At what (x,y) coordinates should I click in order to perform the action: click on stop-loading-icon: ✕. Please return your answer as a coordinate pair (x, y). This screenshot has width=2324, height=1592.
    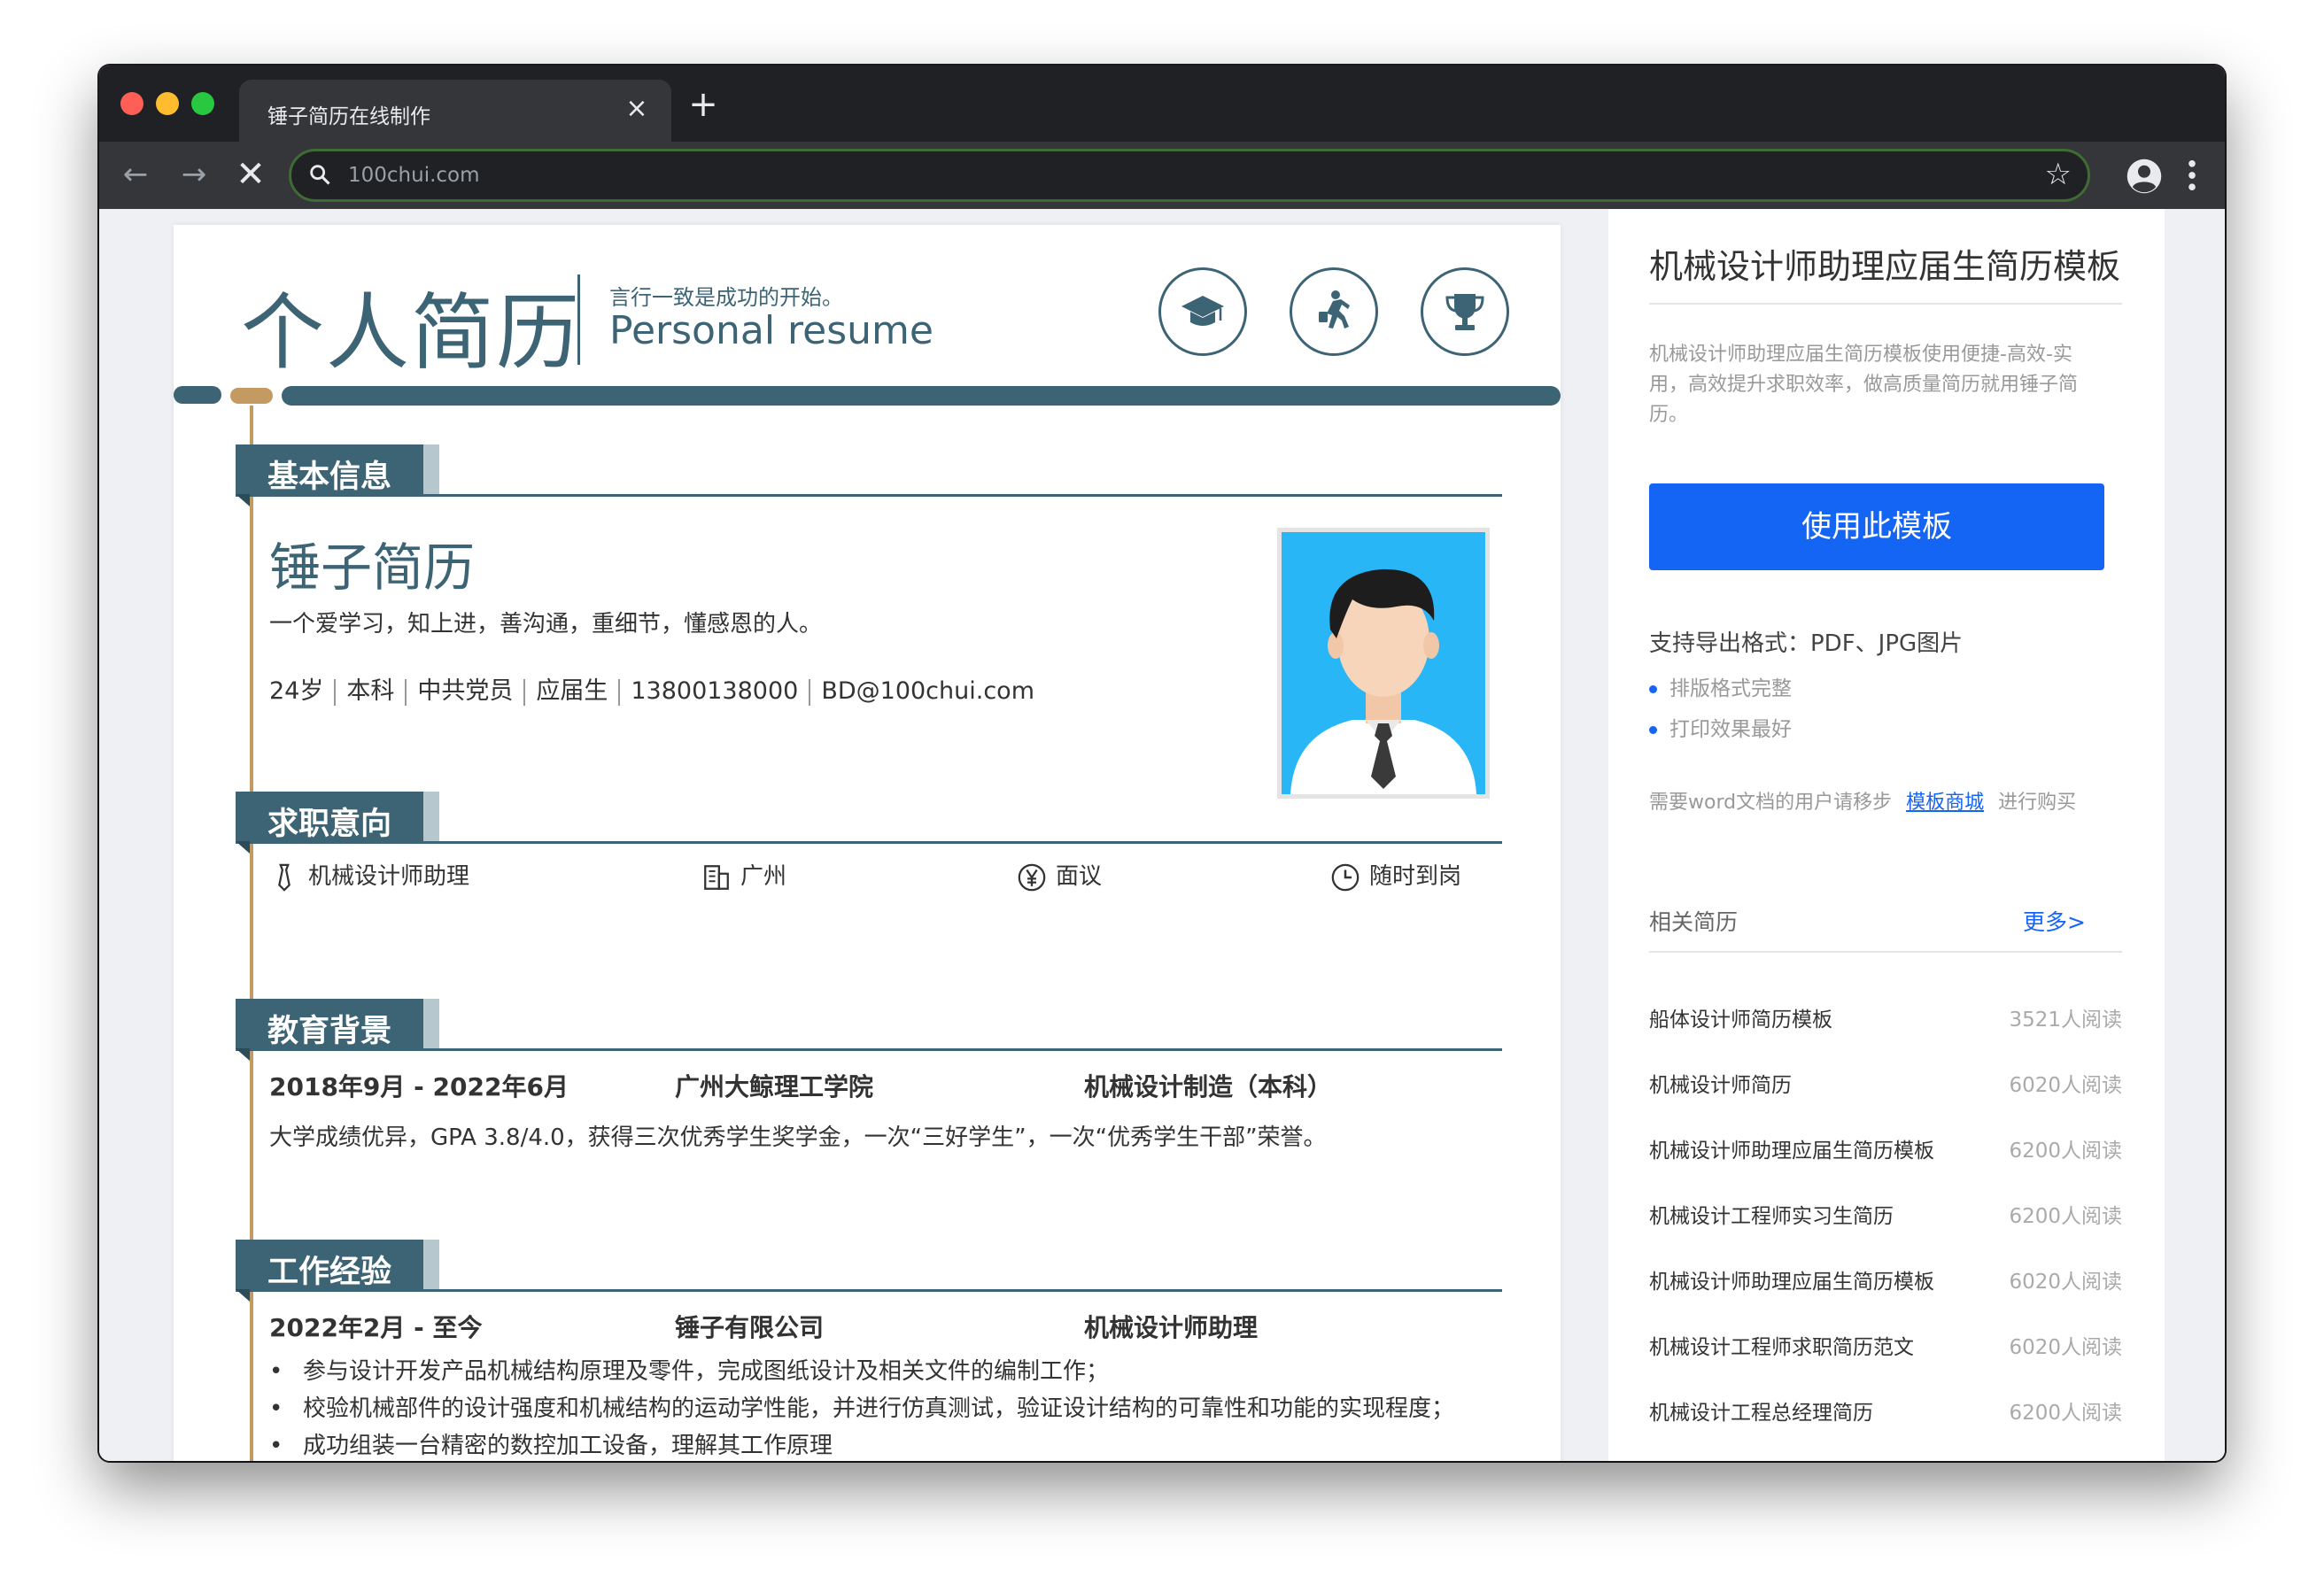
    Looking at the image, I should click on (250, 174).